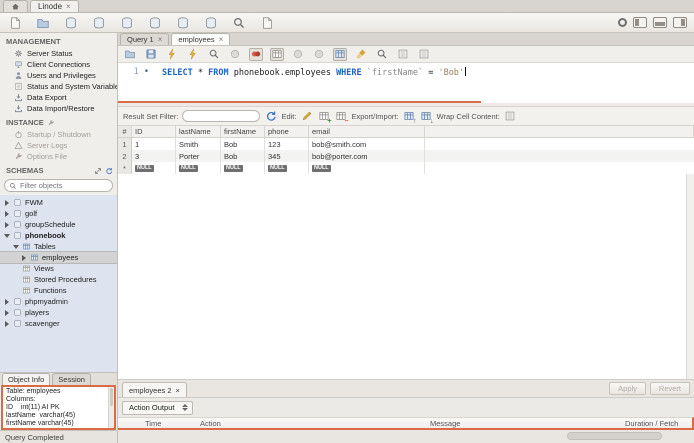 This screenshot has height=443, width=694. Describe the element at coordinates (340, 54) in the screenshot. I see `autocommit-toggle-icon` at that location.